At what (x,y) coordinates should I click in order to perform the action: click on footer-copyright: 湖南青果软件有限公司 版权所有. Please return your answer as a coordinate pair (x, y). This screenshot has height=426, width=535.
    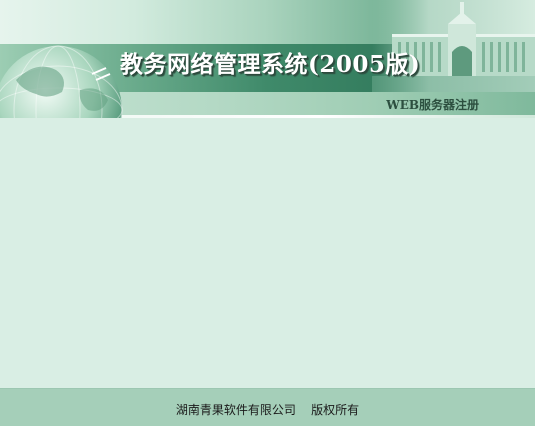
    Looking at the image, I should click on (267, 410).